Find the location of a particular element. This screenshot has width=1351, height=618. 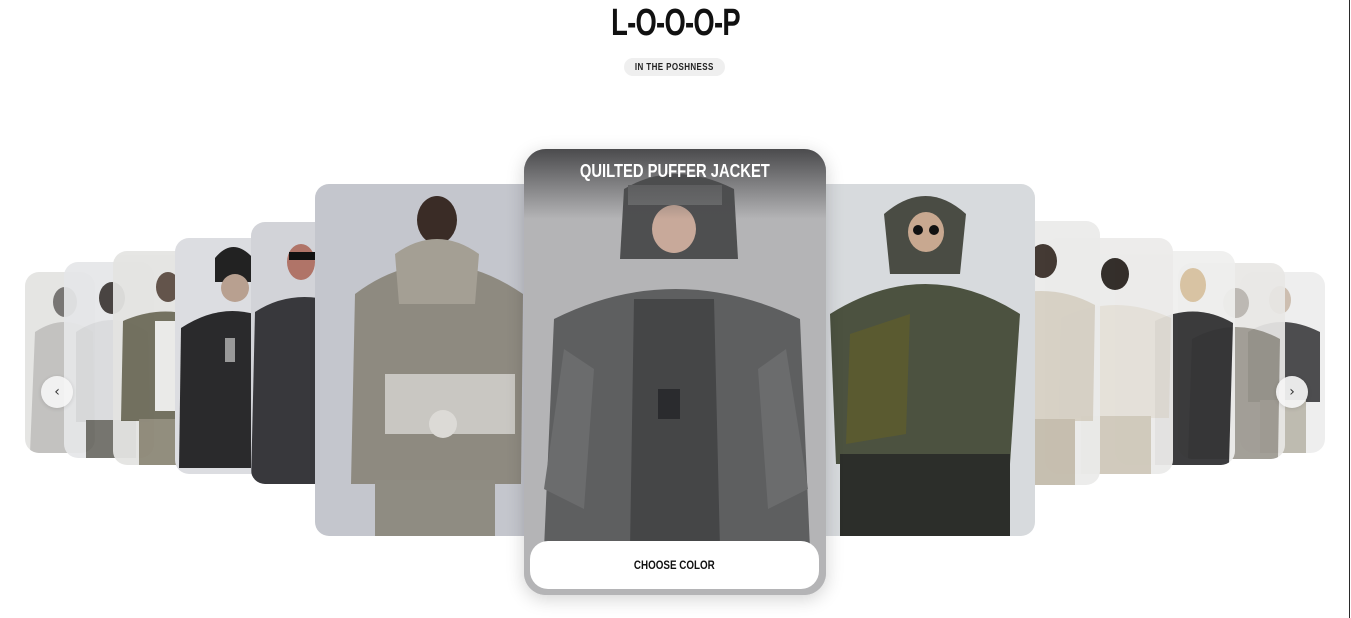

title-overlay is located at coordinates (675, 184).